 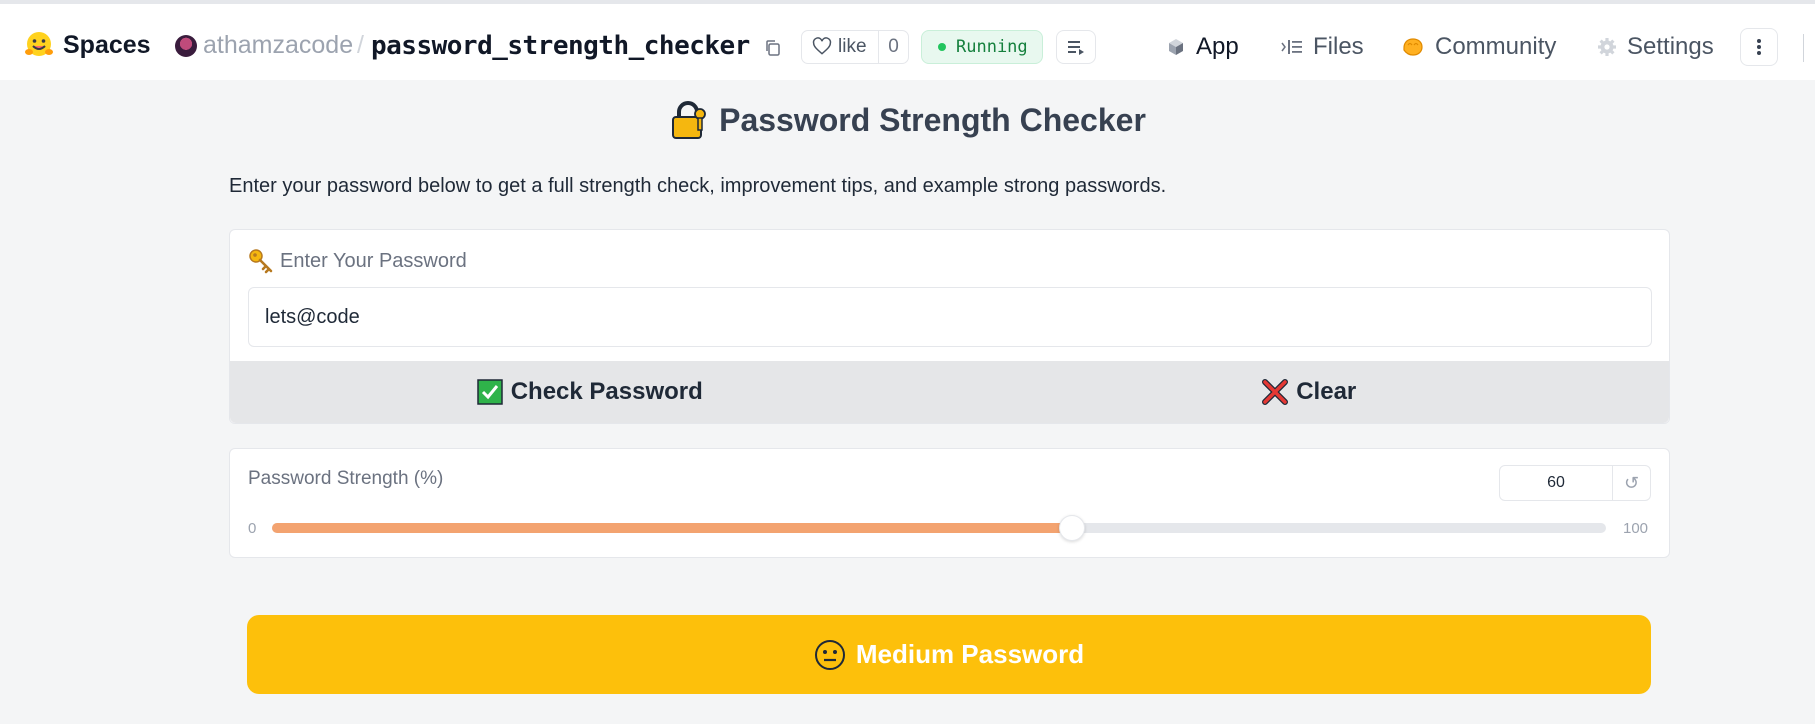 I want to click on community-icon, so click(x=1413, y=47).